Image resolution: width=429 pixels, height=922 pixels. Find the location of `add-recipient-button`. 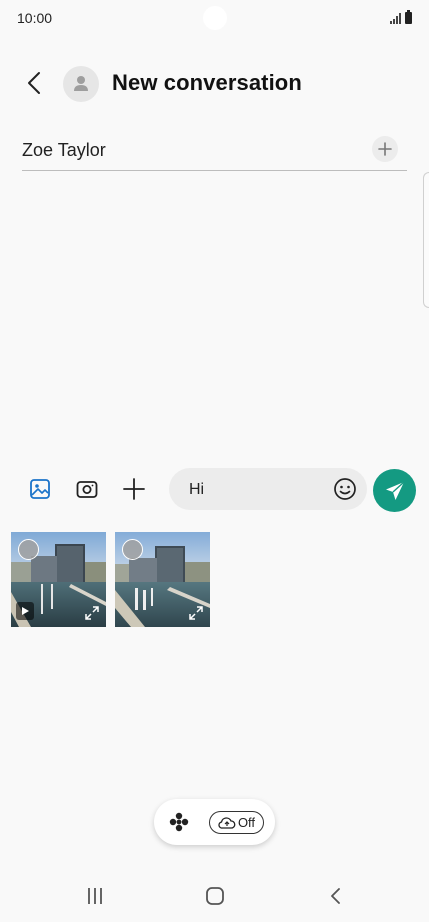

add-recipient-button is located at coordinates (385, 149).